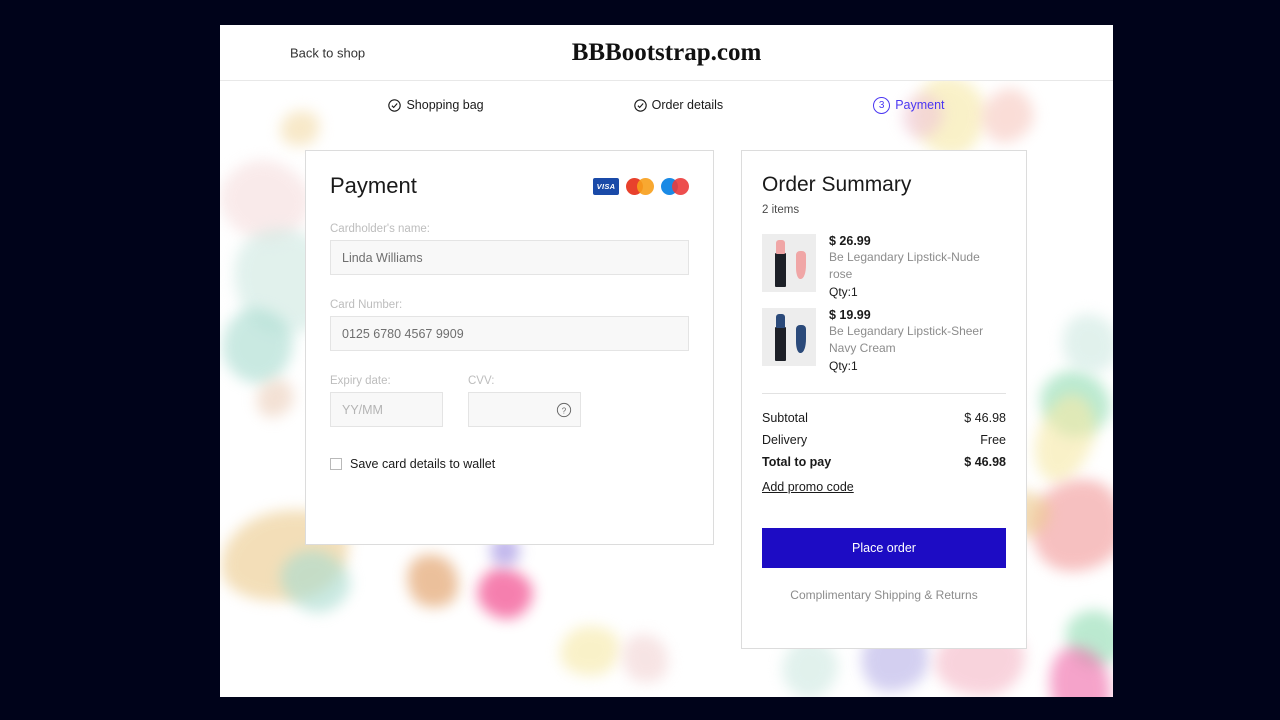 This screenshot has width=1280, height=720. I want to click on card-number-label: Card Number:, so click(366, 305).